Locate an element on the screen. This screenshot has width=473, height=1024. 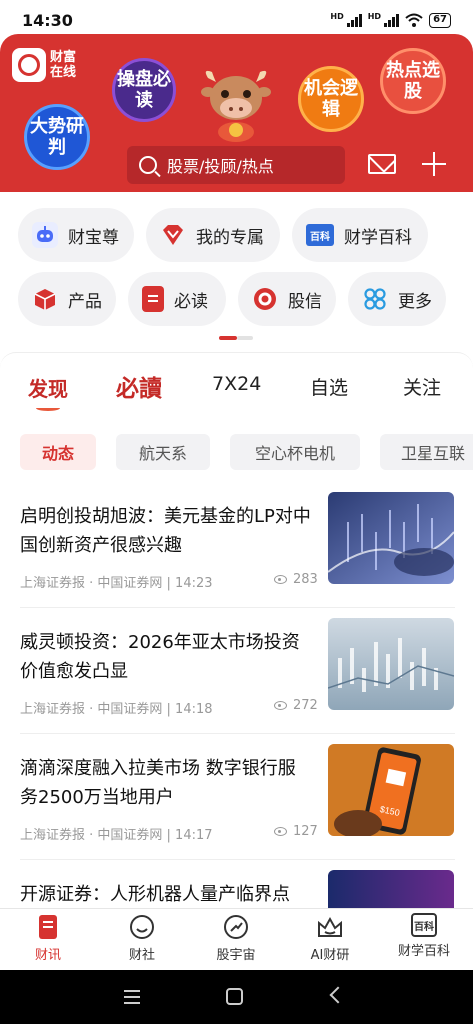
jihui-luoji-bubble: 机会逻辑 is located at coordinates (331, 99).